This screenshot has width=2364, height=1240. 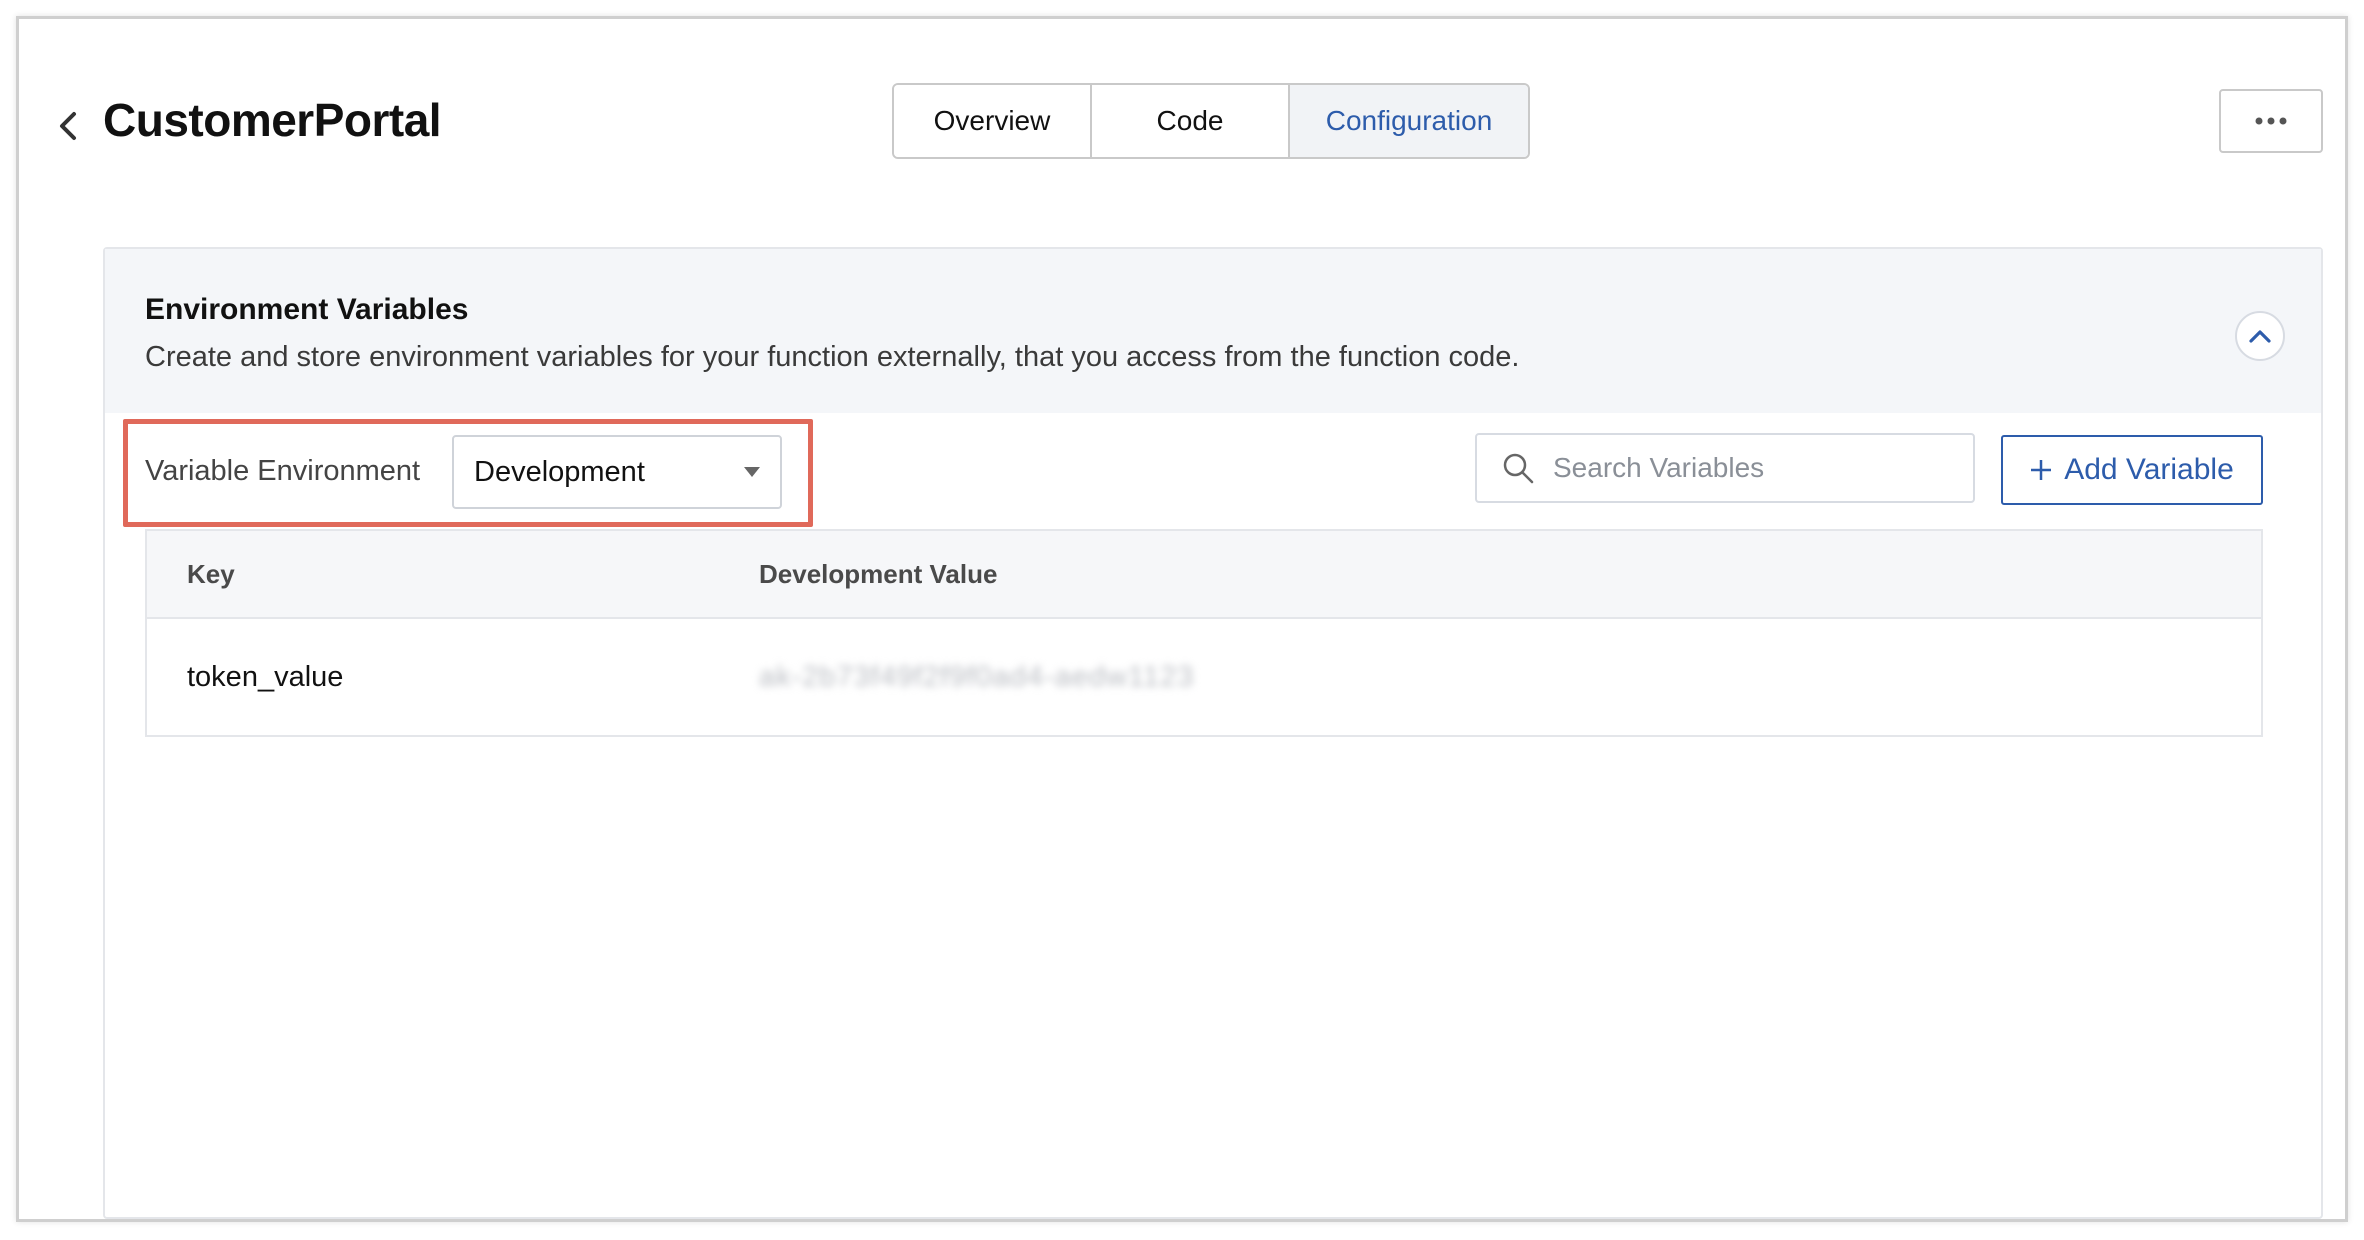 I want to click on search-icon, so click(x=1518, y=468).